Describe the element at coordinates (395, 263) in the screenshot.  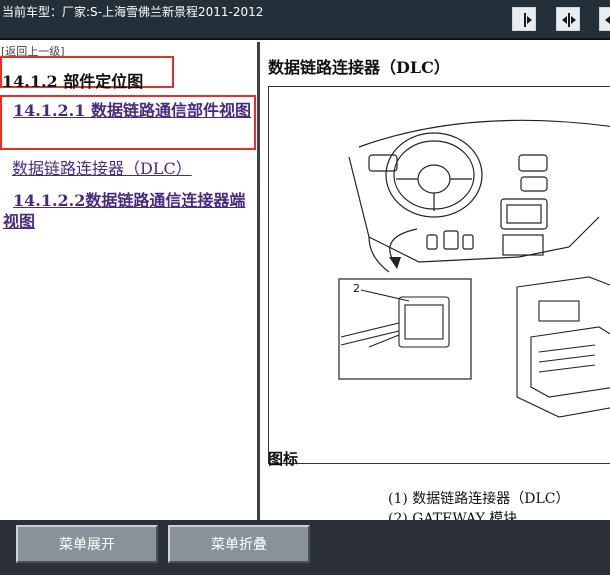
I see `arrow-head` at that location.